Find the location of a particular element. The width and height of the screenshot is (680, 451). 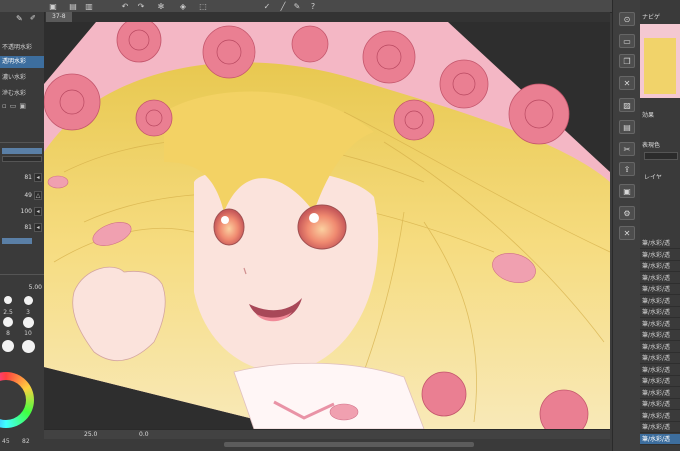

export-icon: ⇪ is located at coordinates (627, 169).